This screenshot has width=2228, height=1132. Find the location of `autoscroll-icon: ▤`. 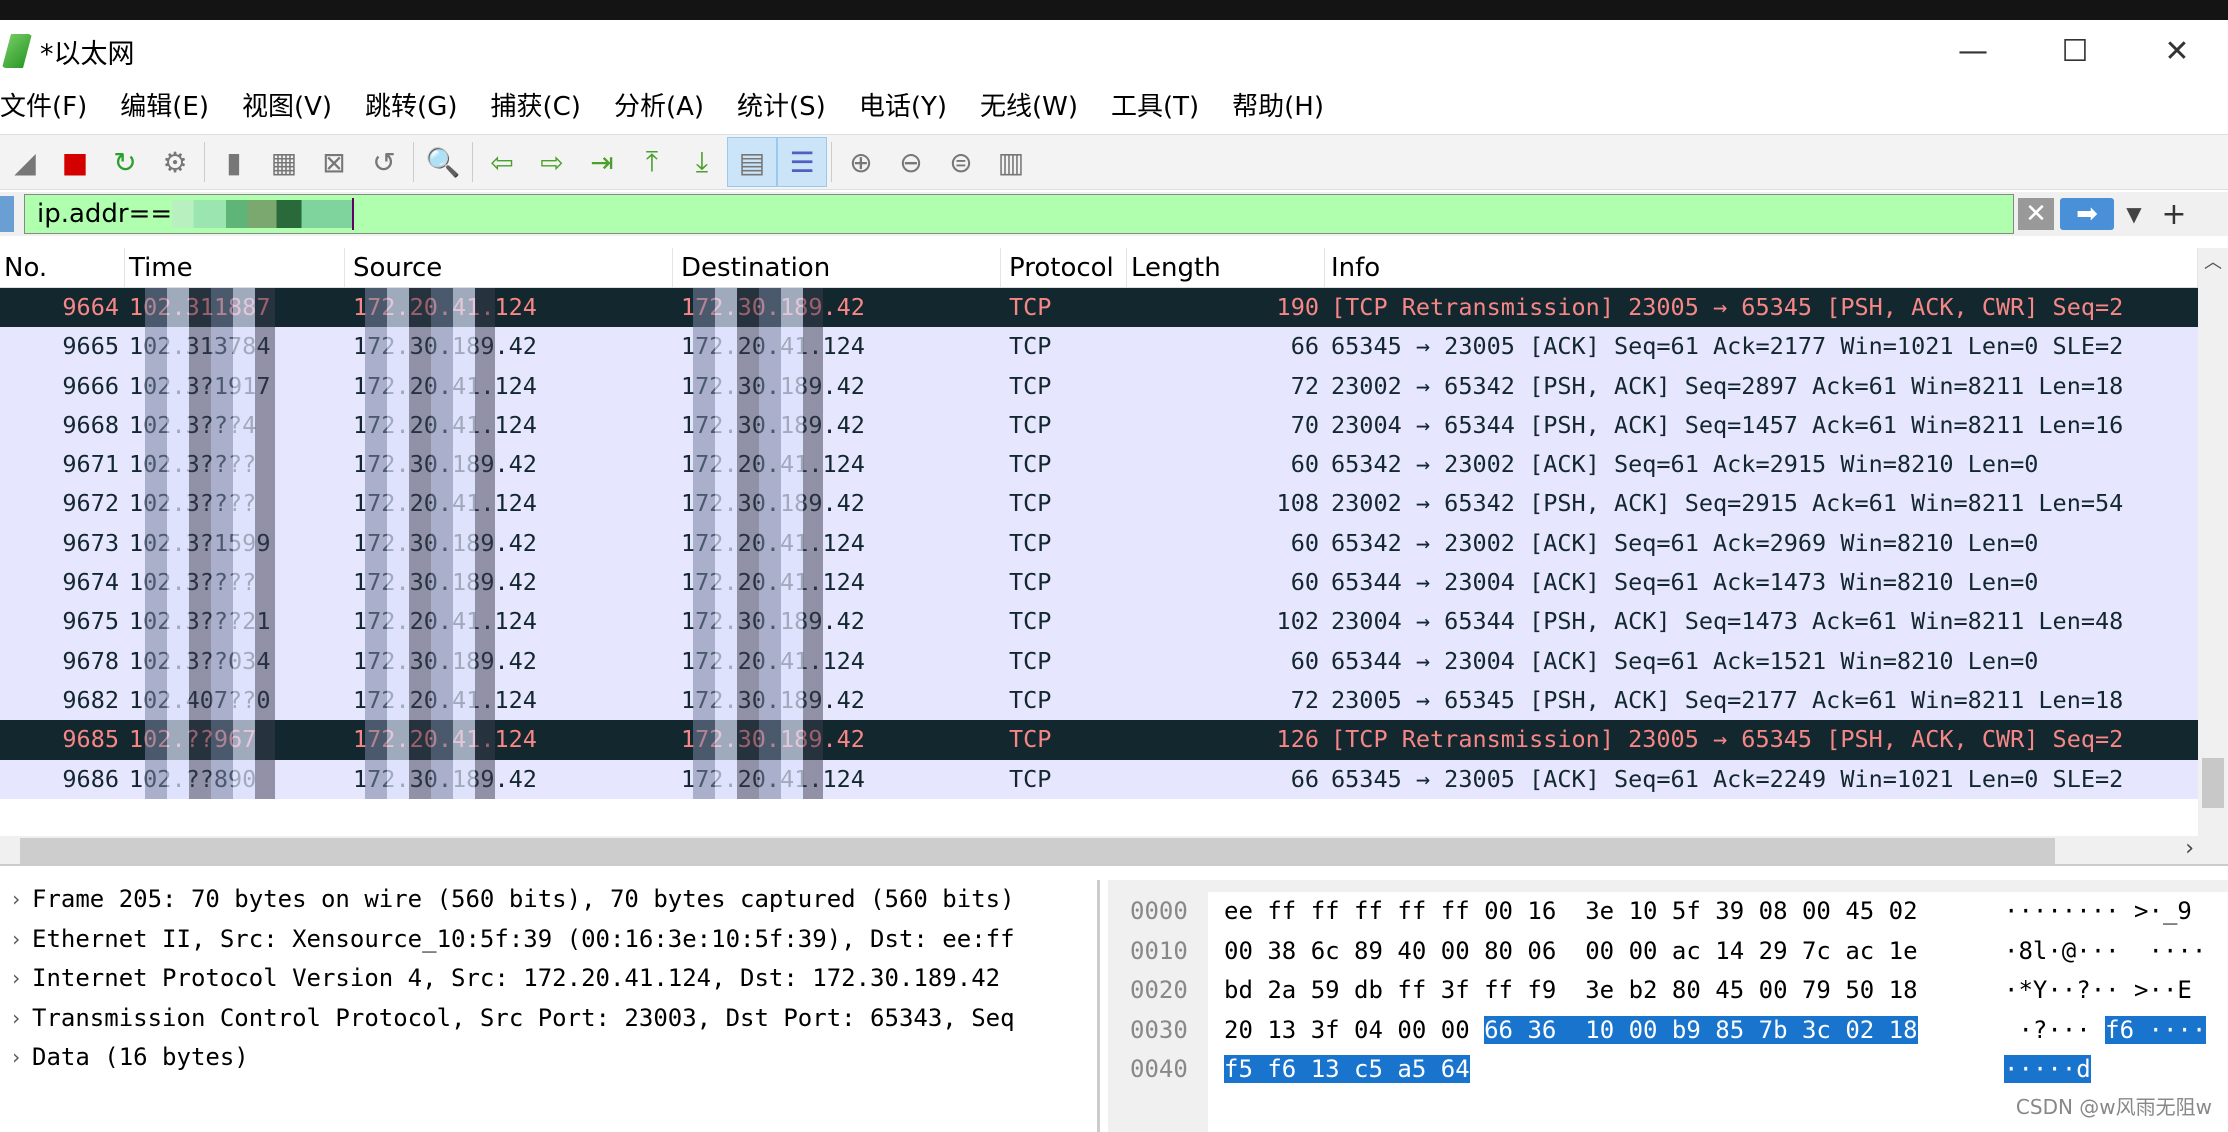

autoscroll-icon: ▤ is located at coordinates (752, 162).